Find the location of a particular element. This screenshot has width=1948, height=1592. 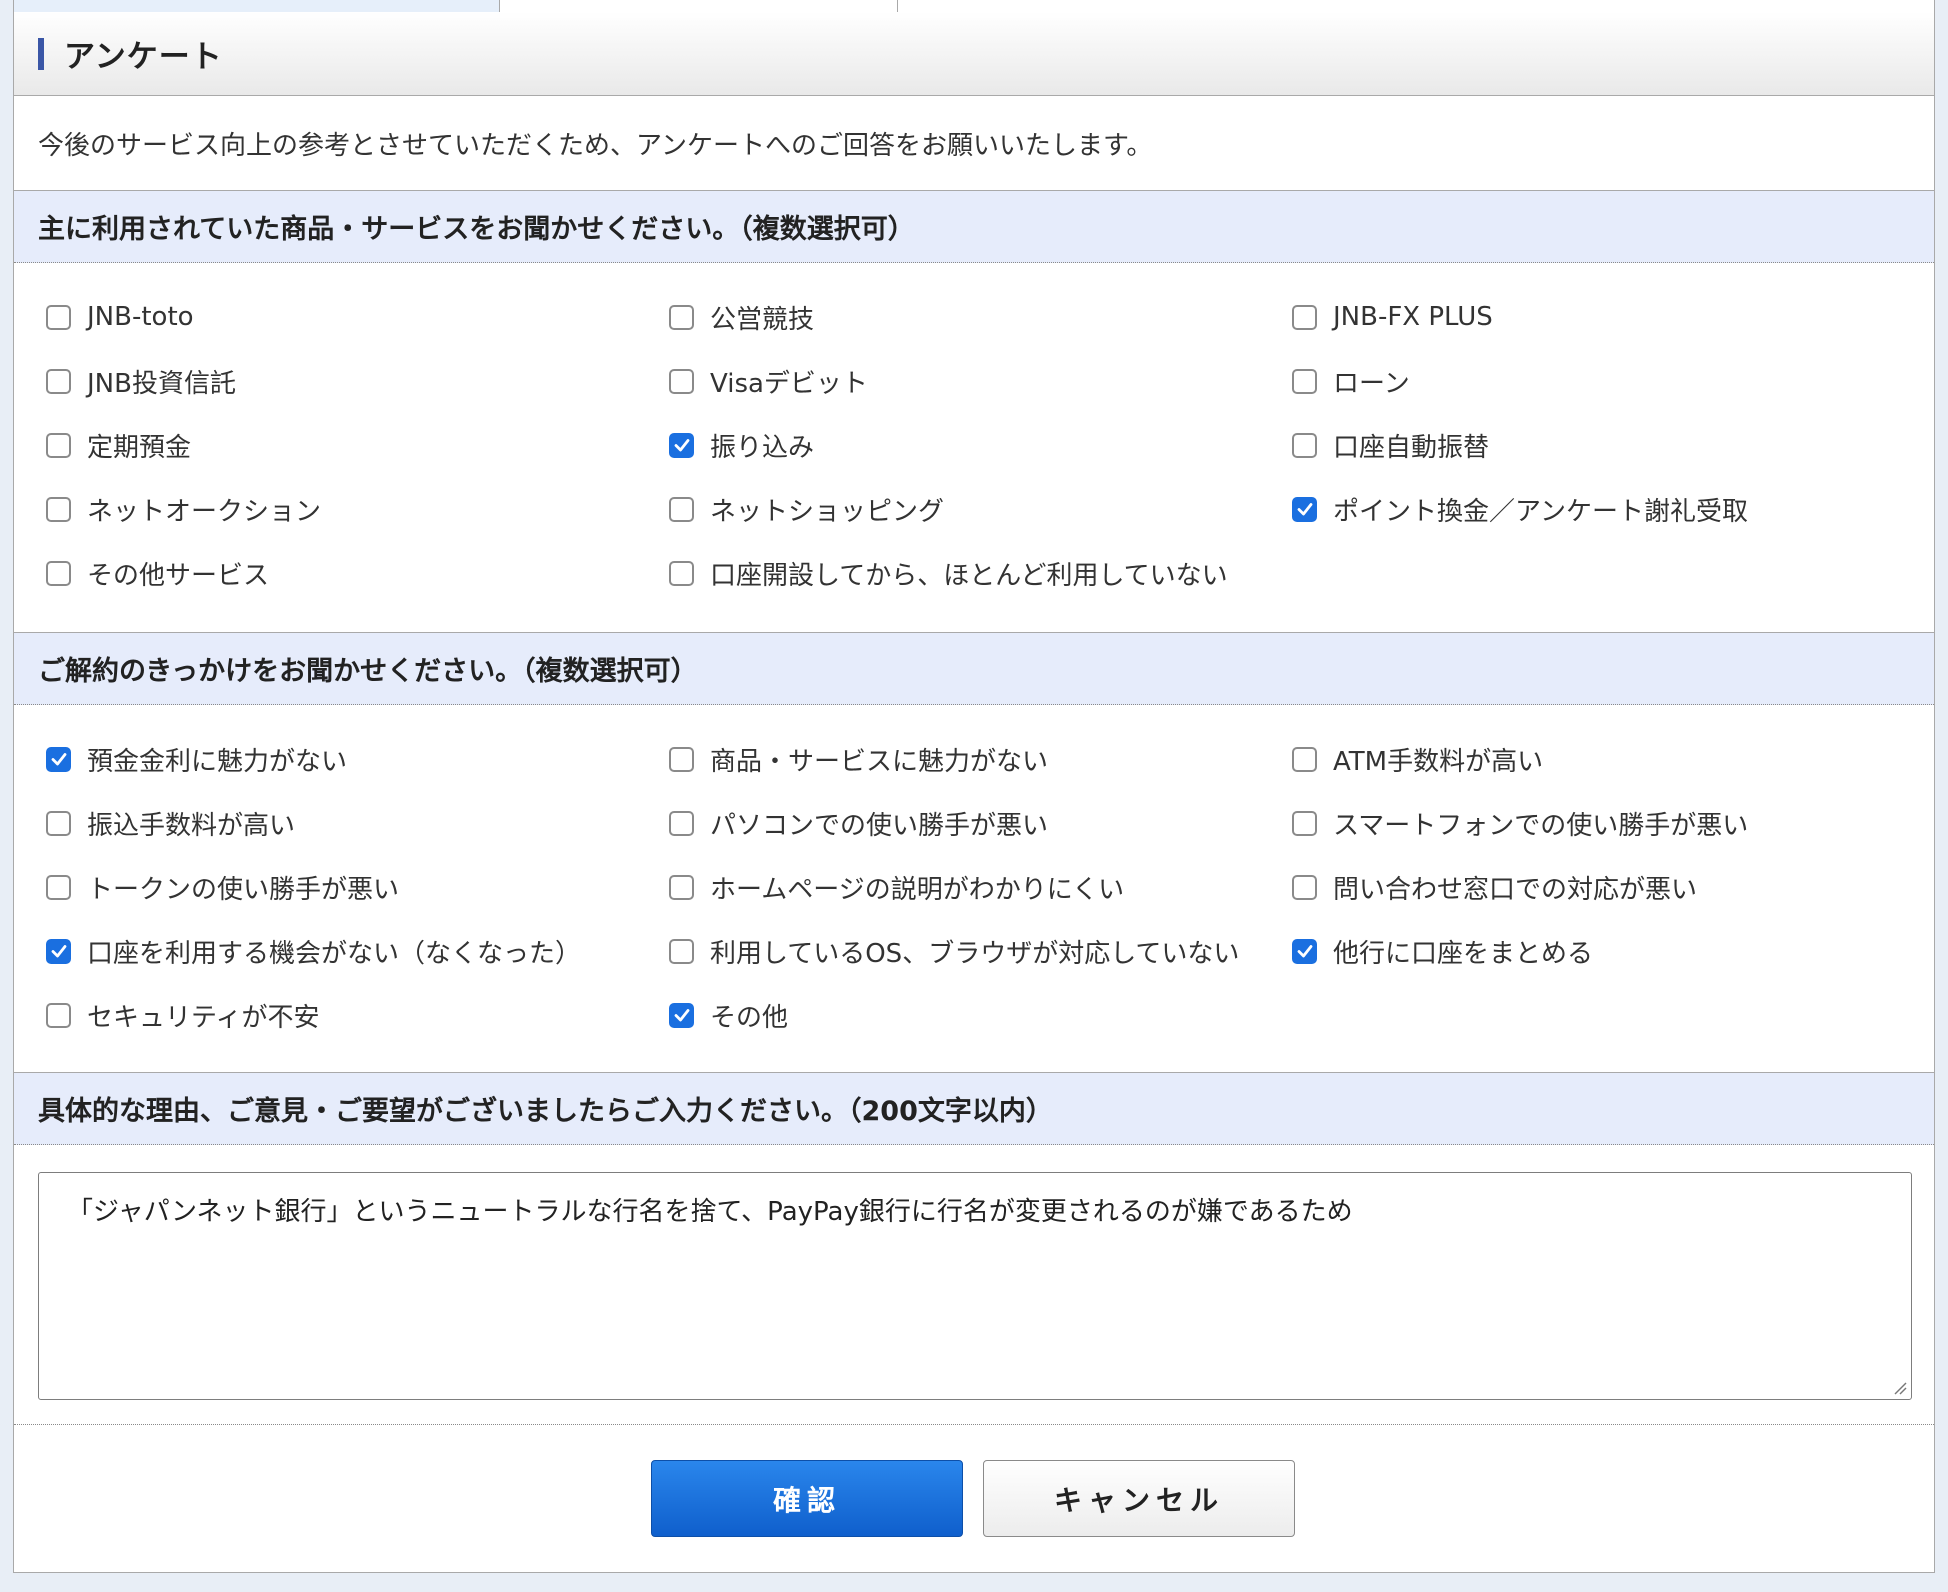

q2-option: 口座を利用する機会がない（なくなった） is located at coordinates (357, 951).